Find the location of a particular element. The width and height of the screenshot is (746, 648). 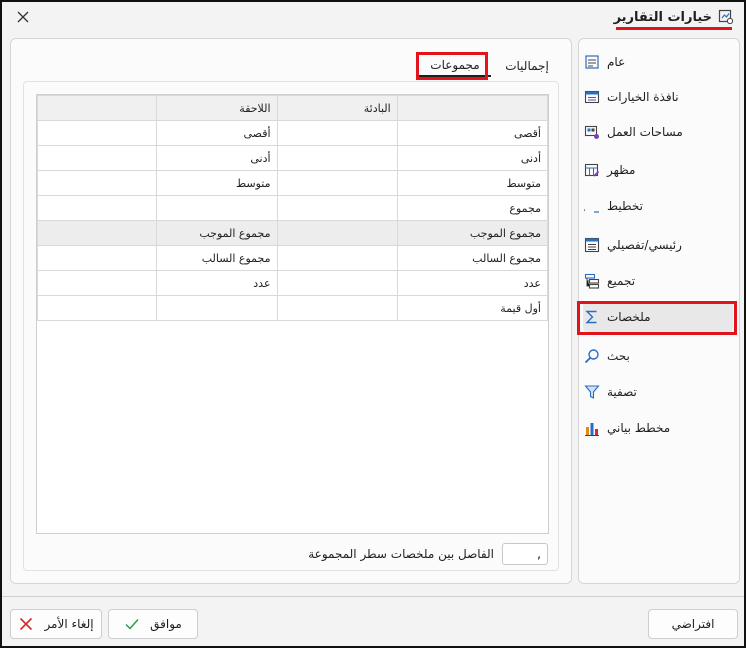

separator-label: الفاصل بين ملخصات سطر المجموعة is located at coordinates (401, 554).